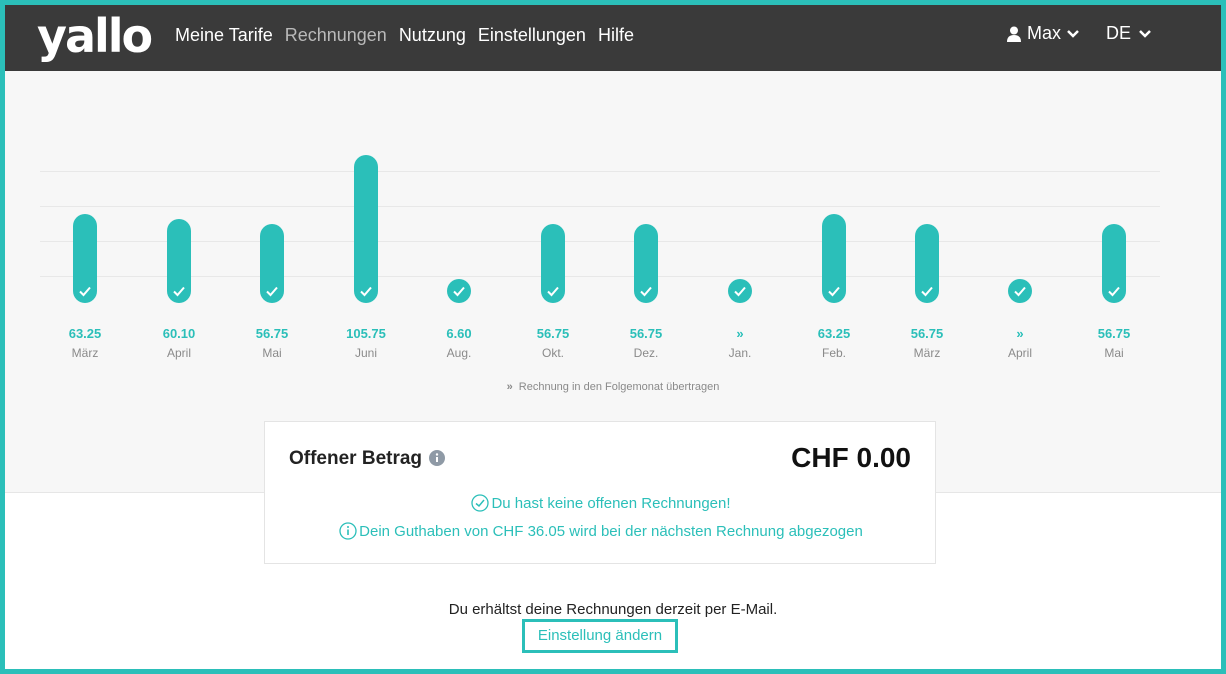 The width and height of the screenshot is (1226, 674). Describe the element at coordinates (95, 36) in the screenshot. I see `yallo-logo: yallo` at that location.